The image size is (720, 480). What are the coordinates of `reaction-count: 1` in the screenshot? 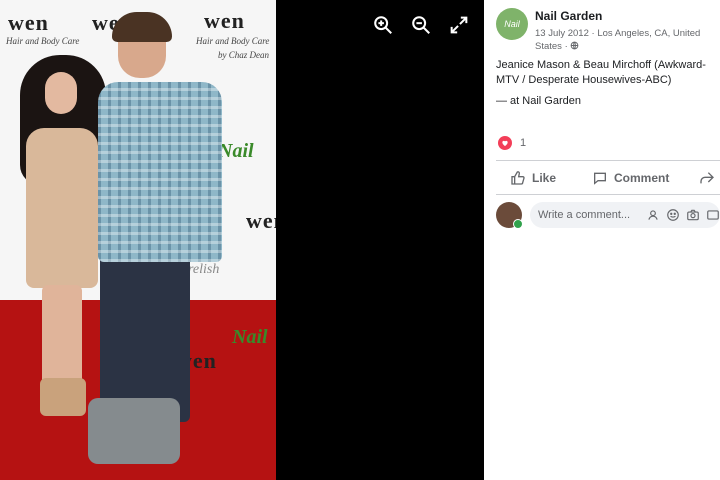 It's located at (523, 143).